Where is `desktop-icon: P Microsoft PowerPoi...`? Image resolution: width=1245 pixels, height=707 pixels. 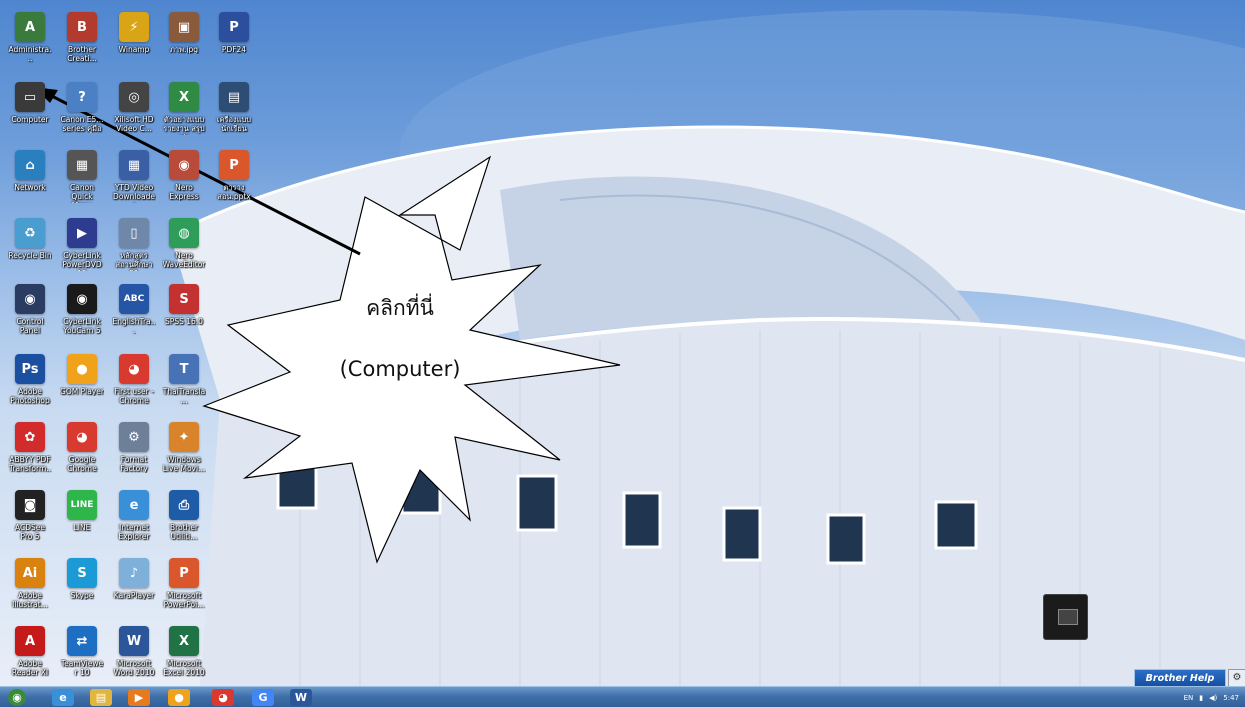
desktop-icon: P Microsoft PowerPoi... is located at coordinates (184, 589).